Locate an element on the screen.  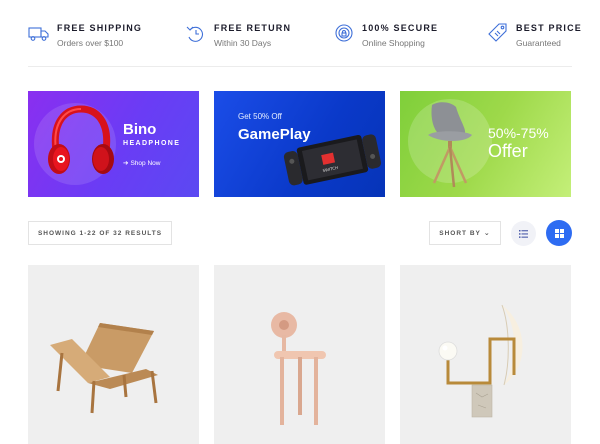
return-icon is located at coordinates (195, 34).